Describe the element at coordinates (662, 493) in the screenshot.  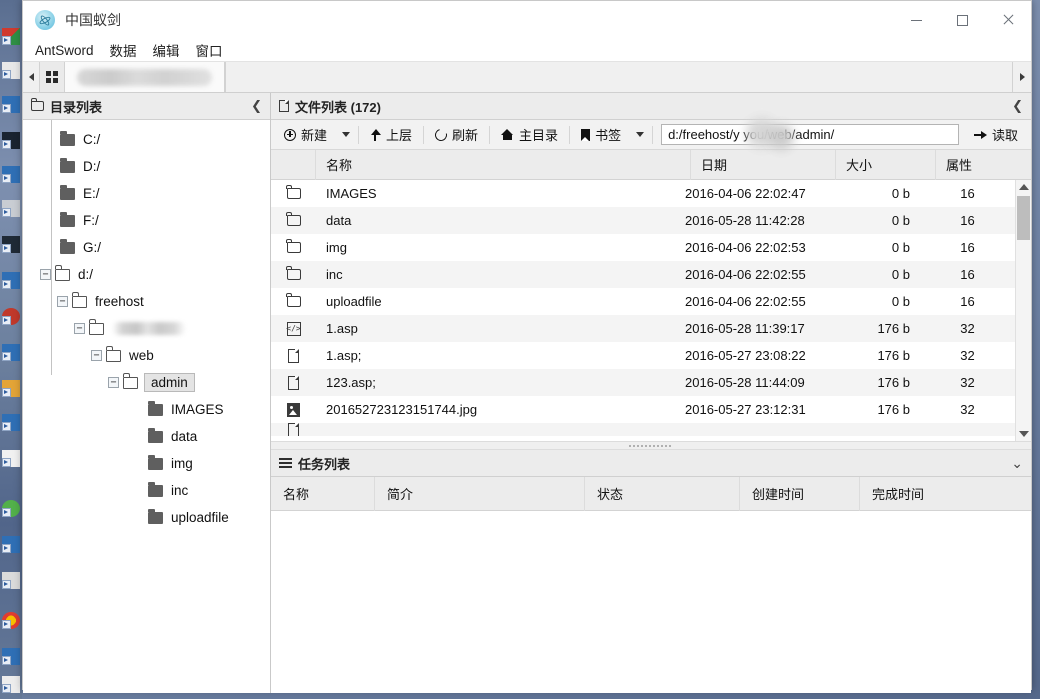
I see `task-column-state: 状态` at that location.